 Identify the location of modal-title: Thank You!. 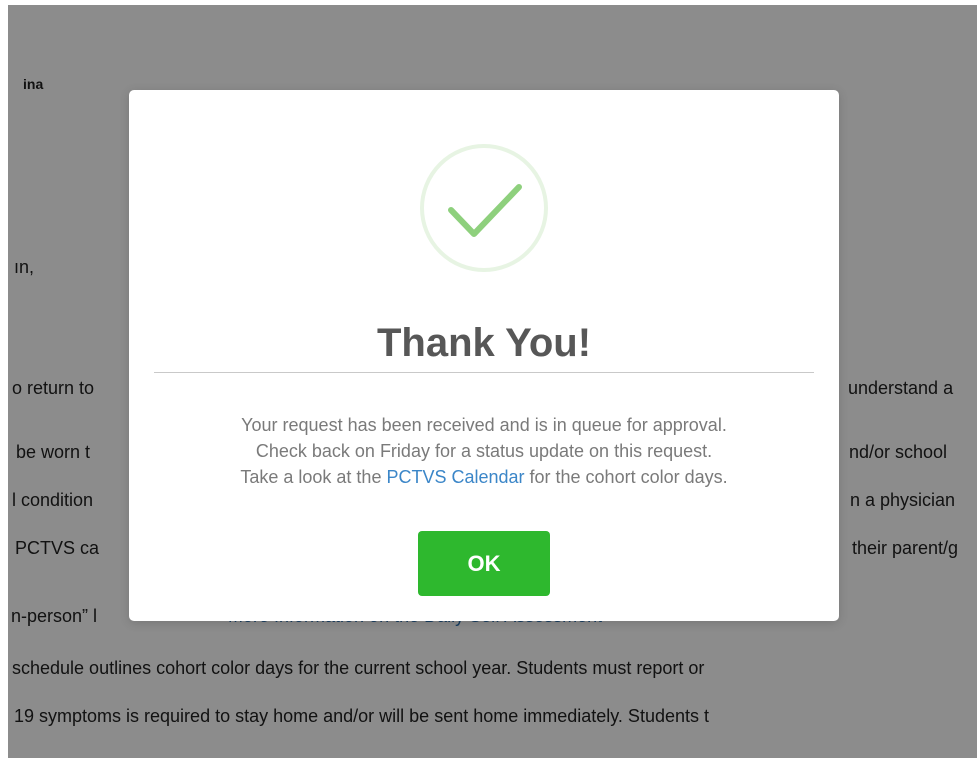
(484, 343).